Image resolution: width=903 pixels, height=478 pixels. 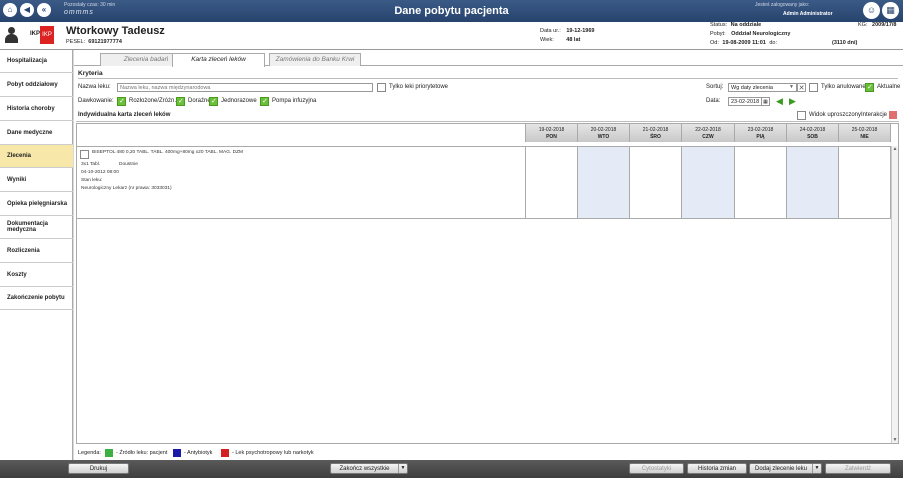 I want to click on grid-scrollbar: ▲ ▼, so click(x=894, y=294).